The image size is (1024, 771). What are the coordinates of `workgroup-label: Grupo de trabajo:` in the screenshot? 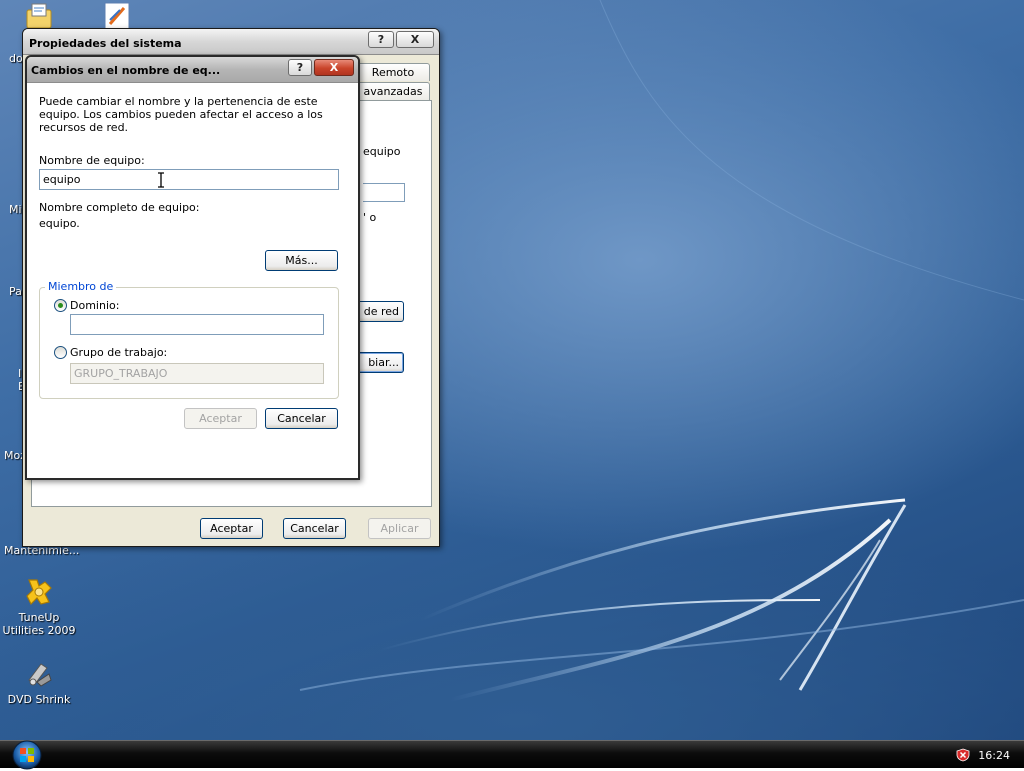 It's located at (119, 352).